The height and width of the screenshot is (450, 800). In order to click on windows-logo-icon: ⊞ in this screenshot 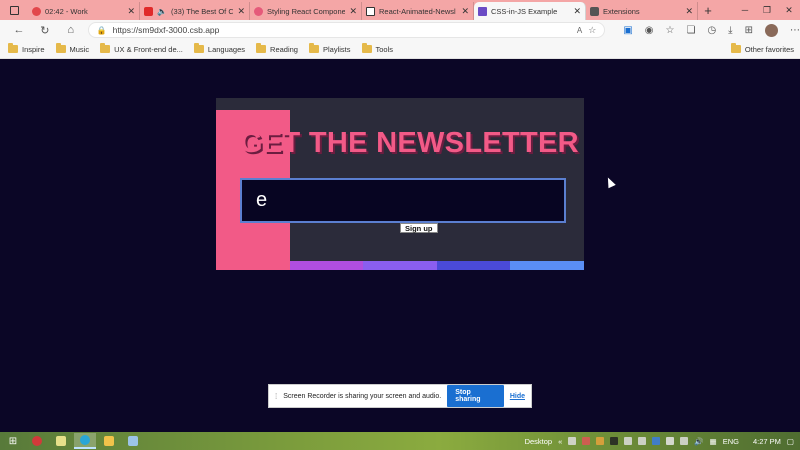, I will do `click(13, 441)`.